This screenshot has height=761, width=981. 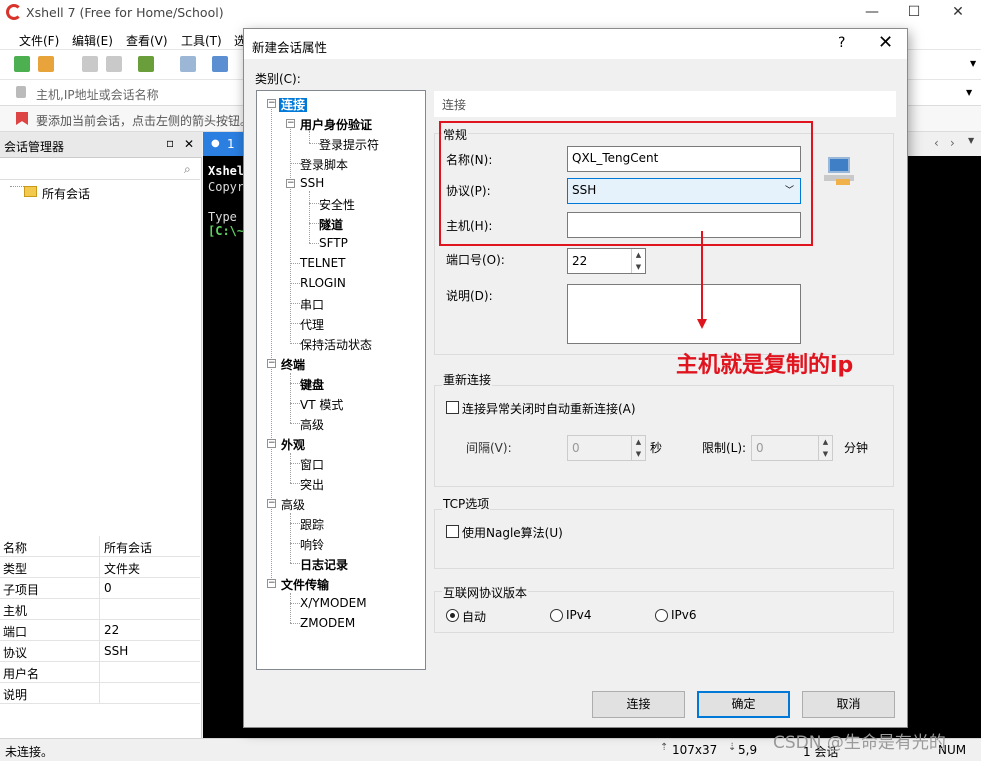 What do you see at coordinates (969, 92) in the screenshot?
I see `address-dropdown-icon: ▼` at bounding box center [969, 92].